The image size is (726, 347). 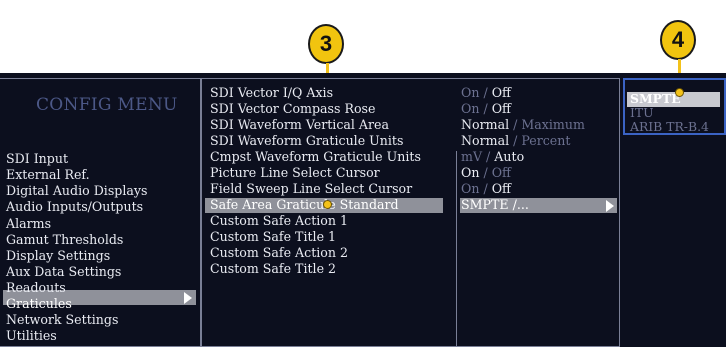 I want to click on config-item-network-settings: Network Settings, so click(x=62, y=320).